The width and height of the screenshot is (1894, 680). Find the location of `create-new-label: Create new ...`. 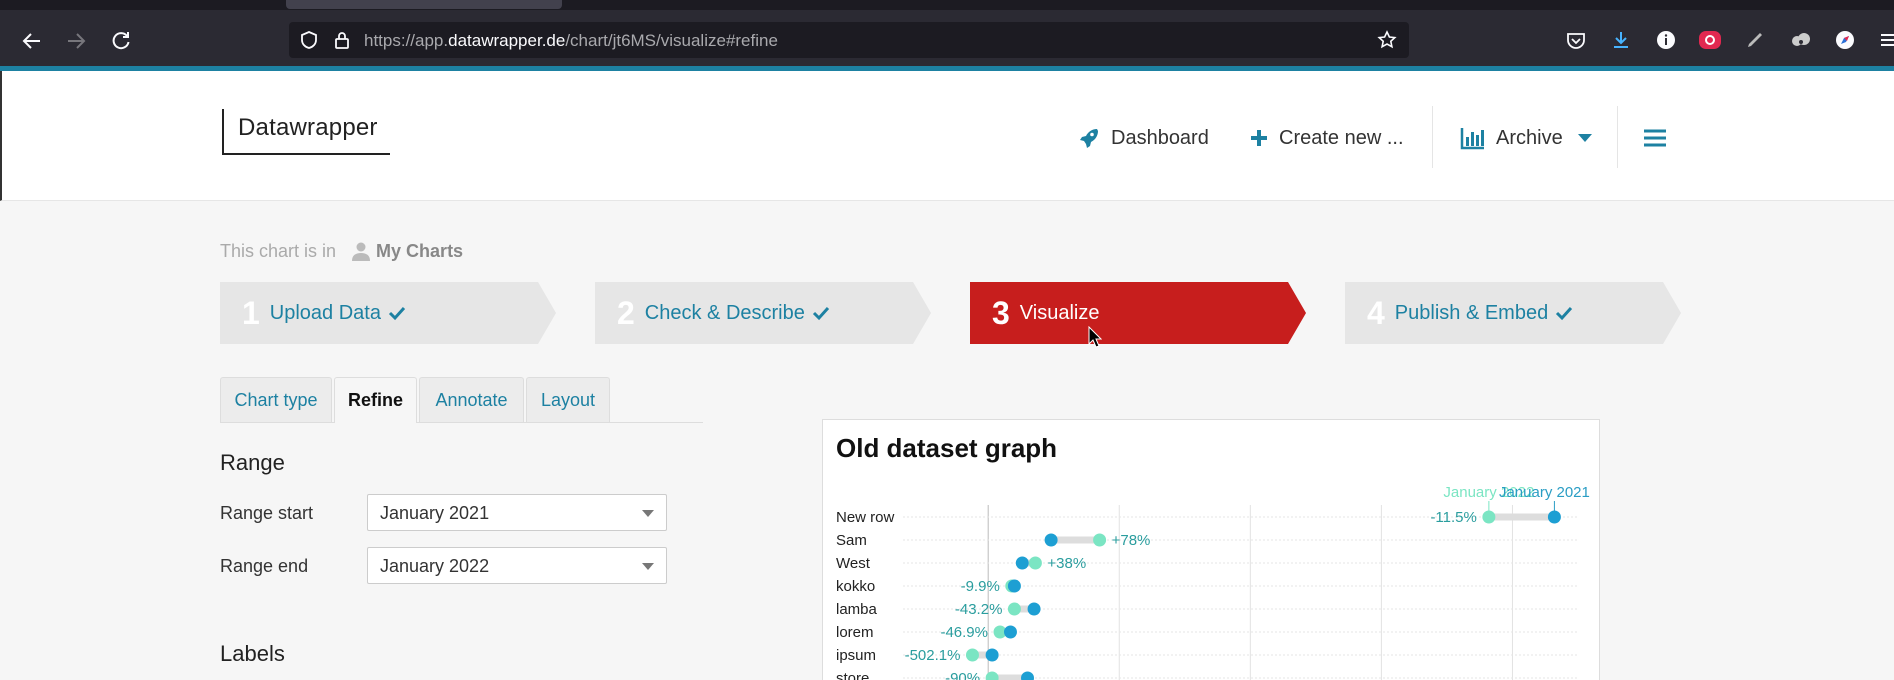

create-new-label: Create new ... is located at coordinates (1341, 137).